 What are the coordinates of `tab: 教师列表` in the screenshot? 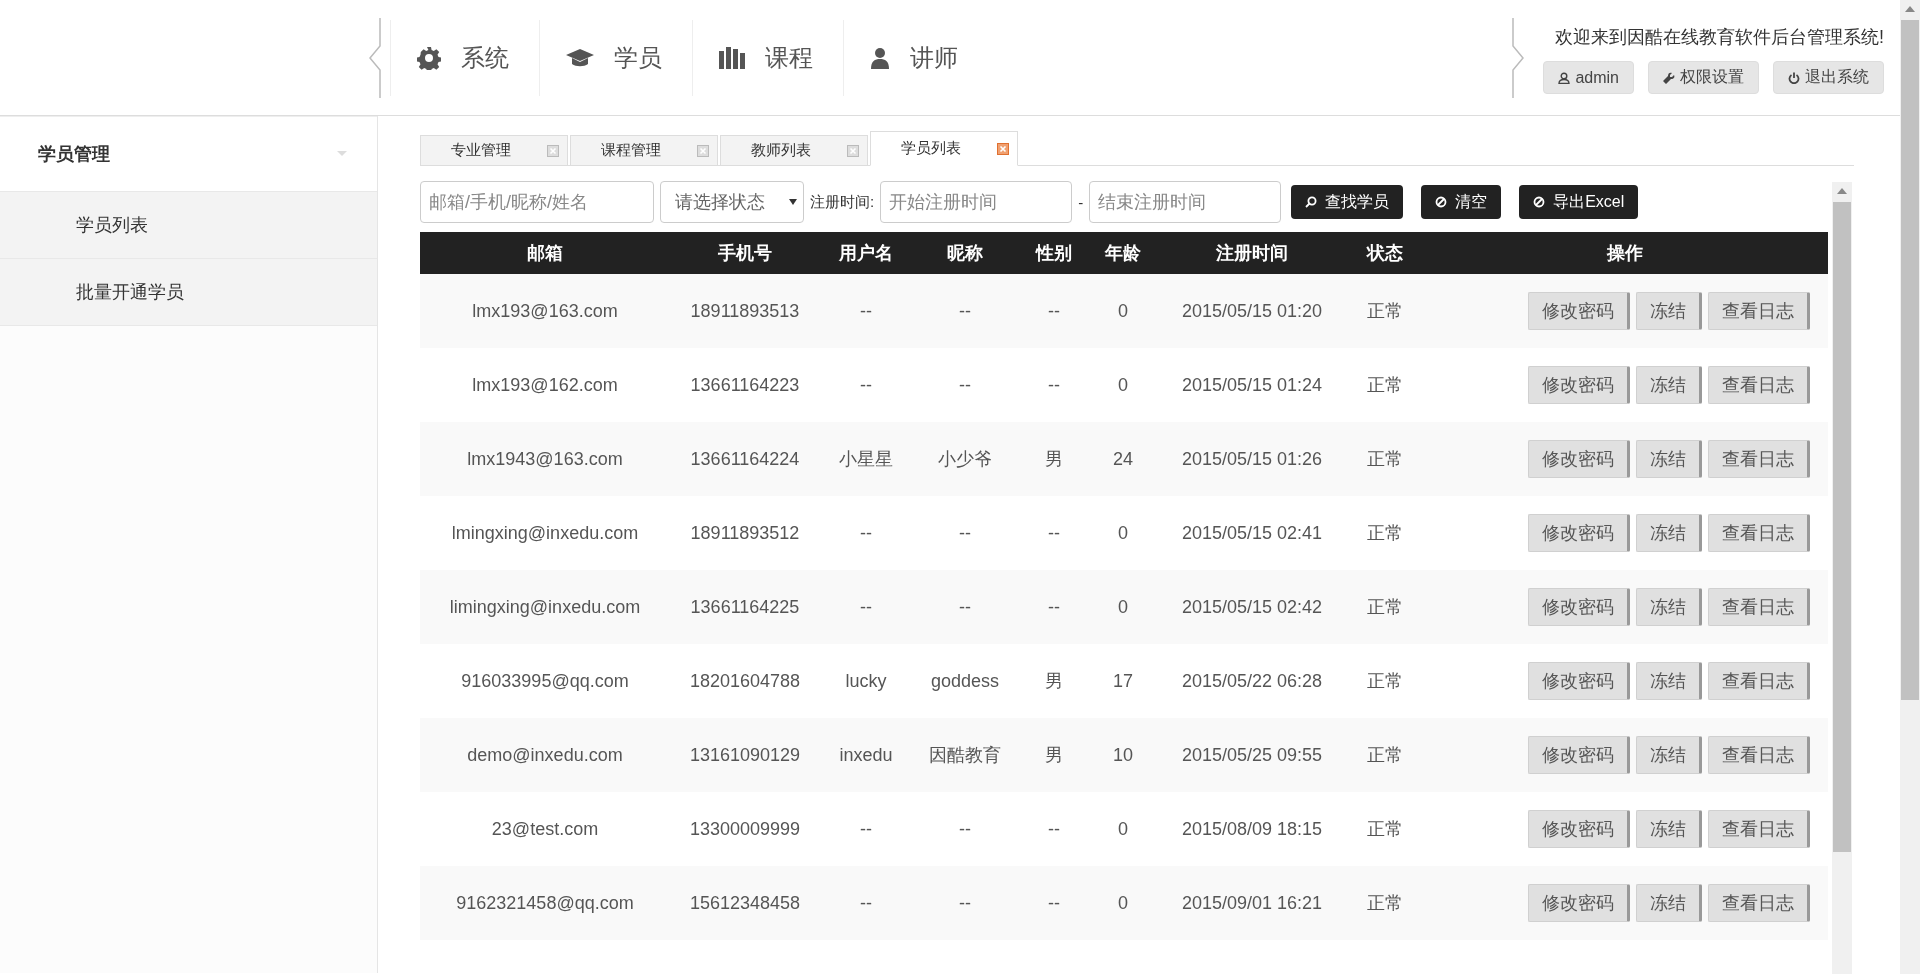 It's located at (794, 150).